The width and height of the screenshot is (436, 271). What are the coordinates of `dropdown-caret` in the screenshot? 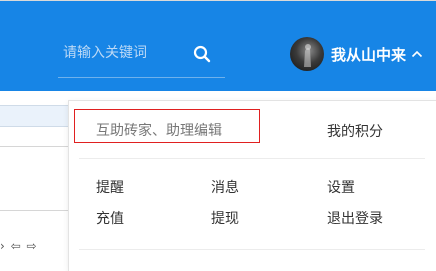 It's located at (378, 96).